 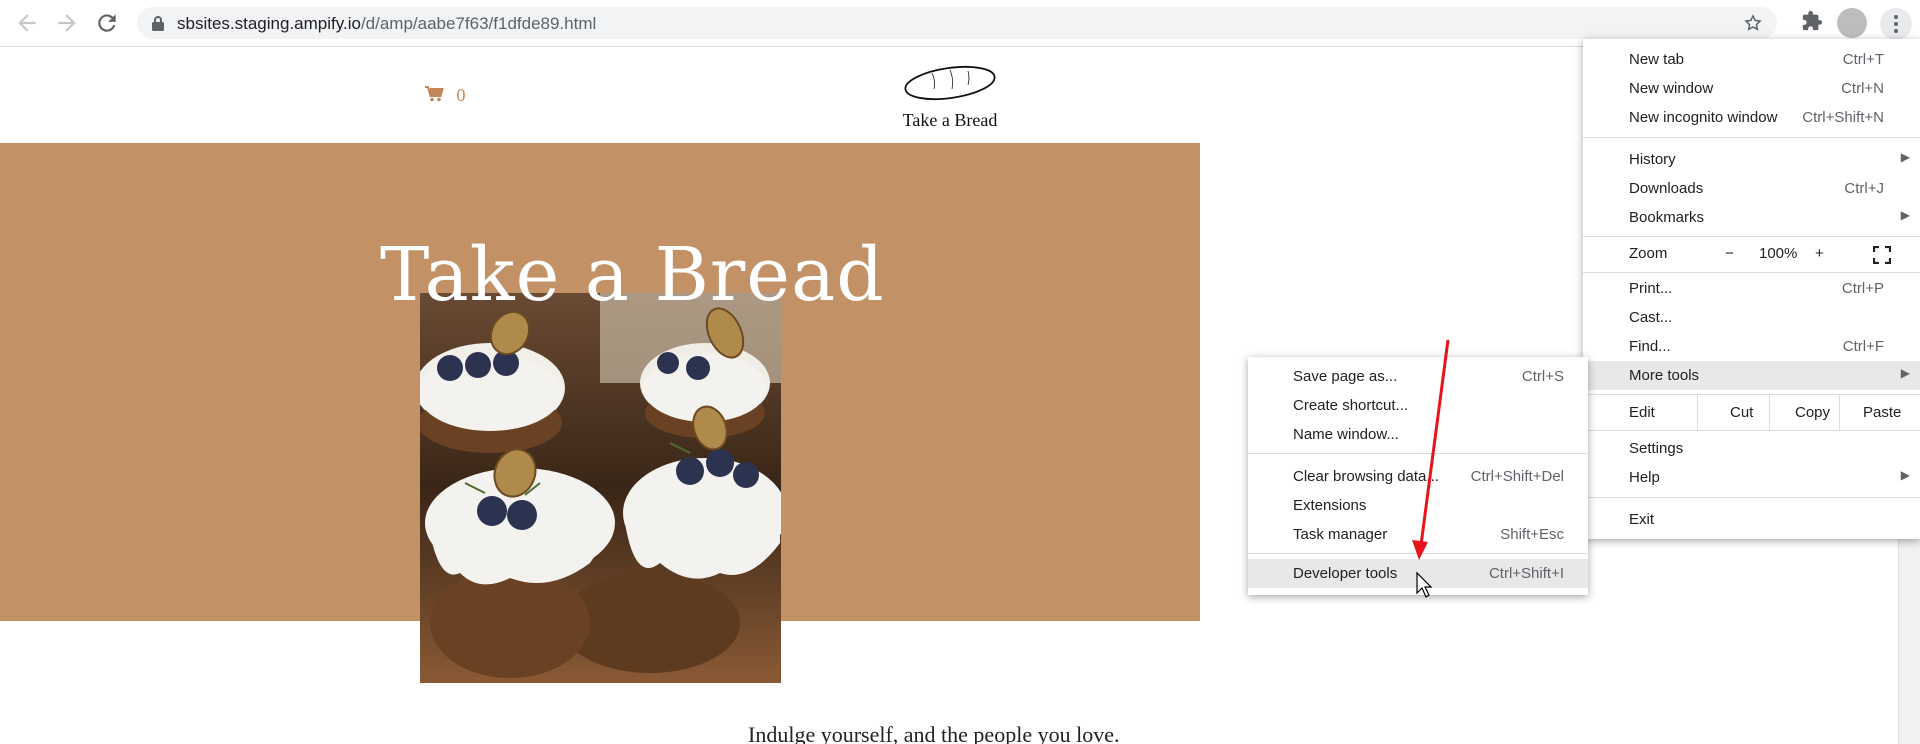 What do you see at coordinates (1418, 376) in the screenshot?
I see `submenu-item-save-page: Save page as... Ctrl+S` at bounding box center [1418, 376].